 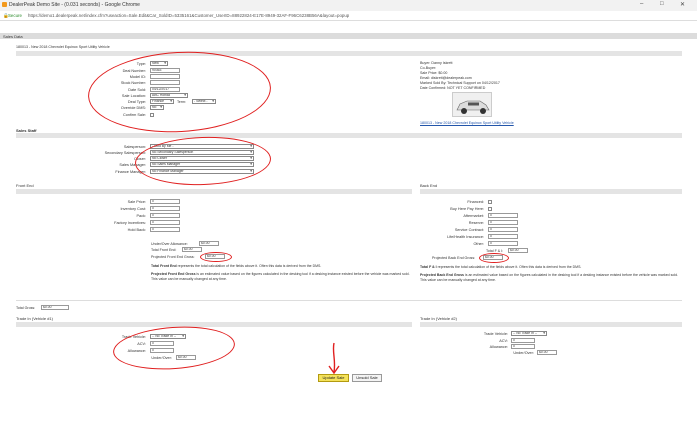 I want to click on life-health-label: Life/Health Insurance:, so click(x=465, y=237).